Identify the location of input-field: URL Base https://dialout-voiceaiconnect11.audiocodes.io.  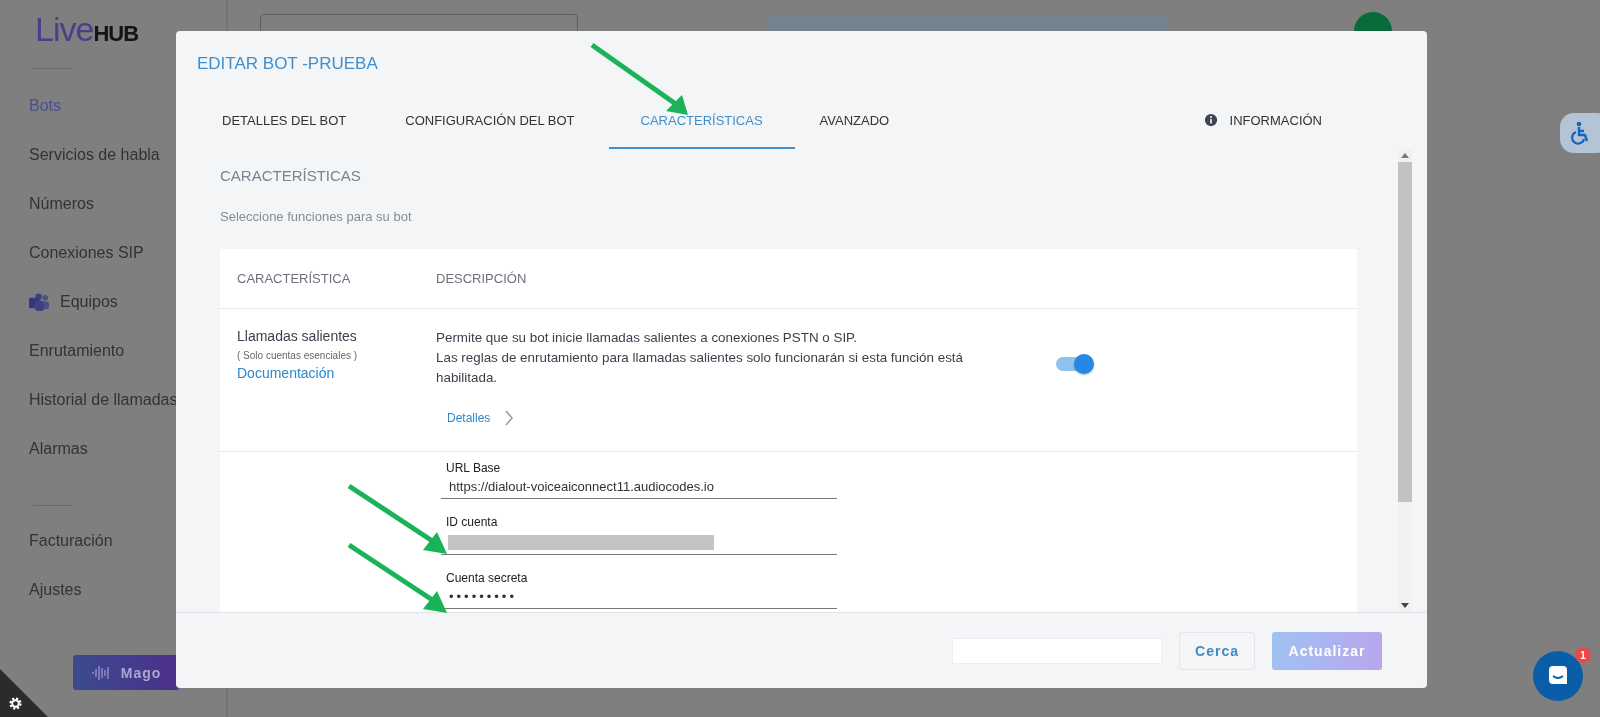
(639, 480).